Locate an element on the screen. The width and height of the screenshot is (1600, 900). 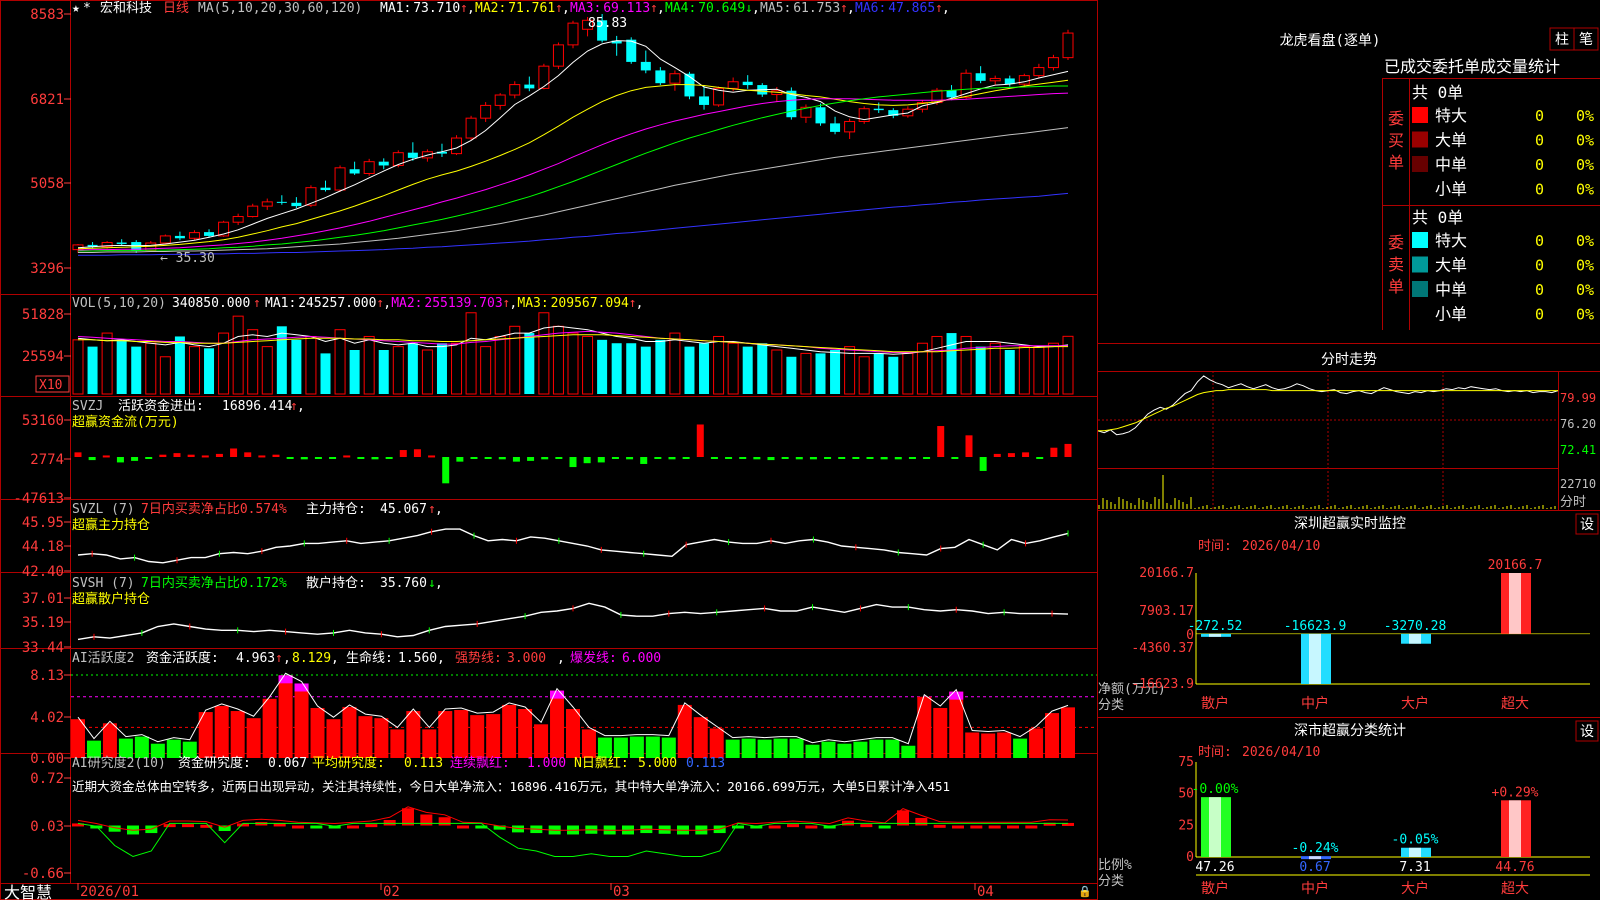
vol-arrow: ↑ is located at coordinates (257, 303).